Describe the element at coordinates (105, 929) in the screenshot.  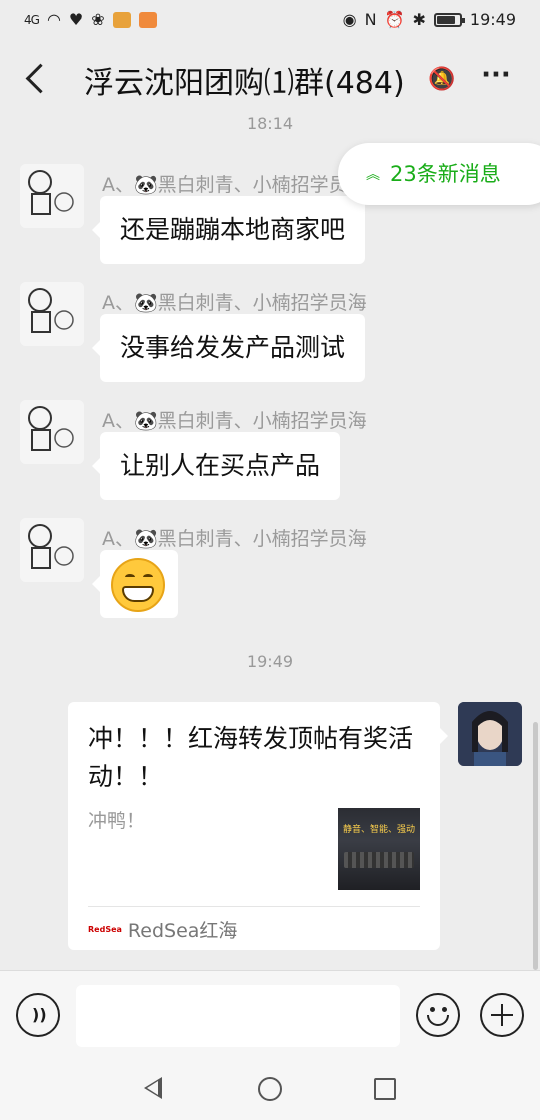
I see `redsea-logo-icon: RedSea` at that location.